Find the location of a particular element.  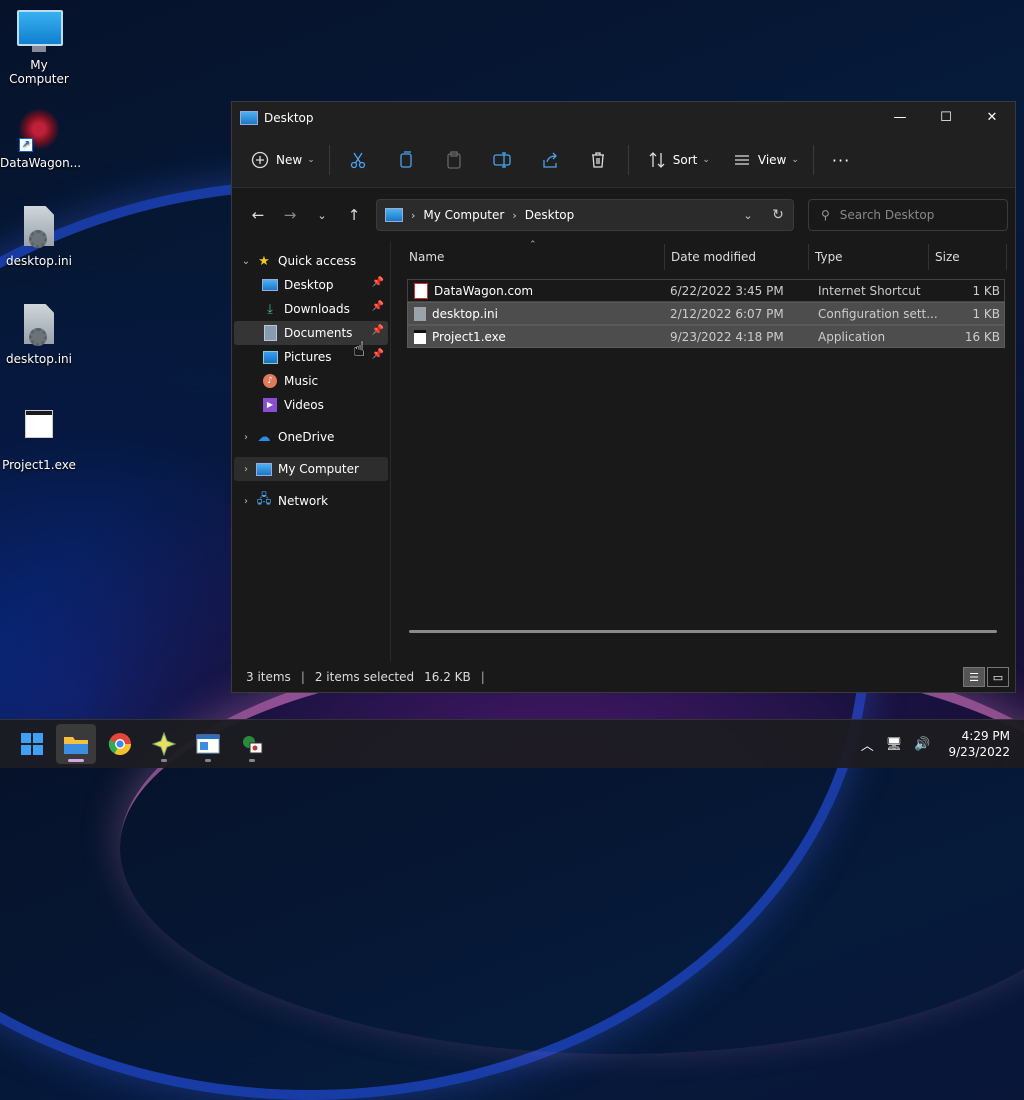

view-list-icon is located at coordinates (742, 160).